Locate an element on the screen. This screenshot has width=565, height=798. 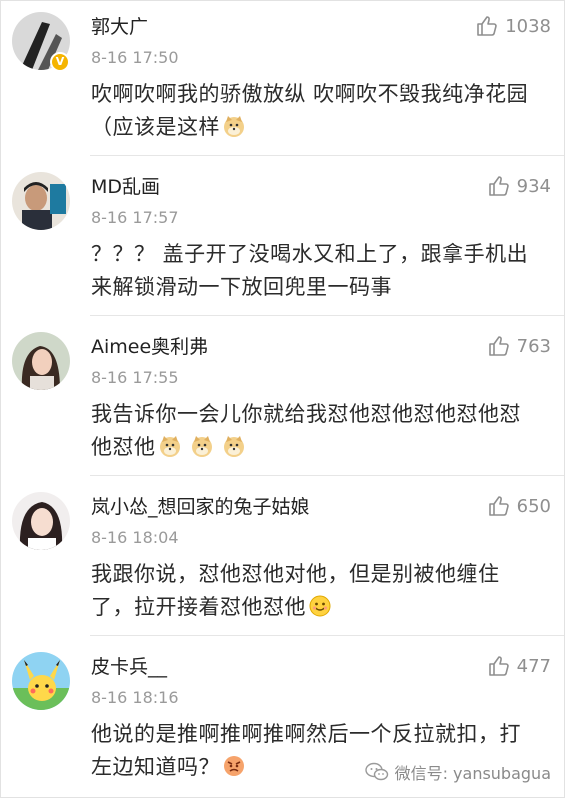
username: Aimee奥利弗 is located at coordinates (149, 345).